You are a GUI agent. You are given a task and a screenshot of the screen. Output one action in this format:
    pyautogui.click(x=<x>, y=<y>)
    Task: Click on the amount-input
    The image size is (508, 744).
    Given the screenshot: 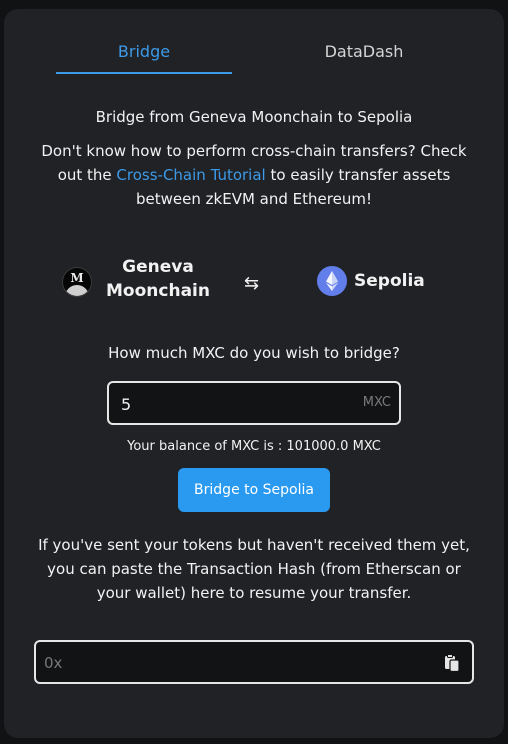 What is the action you would take?
    pyautogui.click(x=231, y=404)
    